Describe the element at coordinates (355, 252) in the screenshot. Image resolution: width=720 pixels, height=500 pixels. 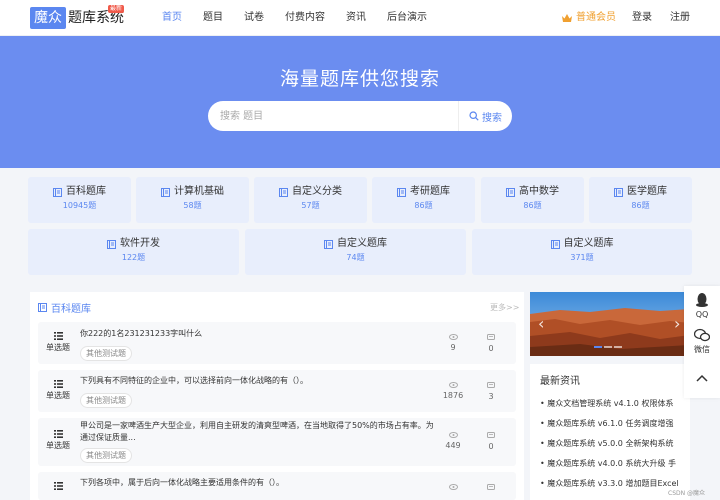
I see `category-card: 自定义题库 74题` at that location.